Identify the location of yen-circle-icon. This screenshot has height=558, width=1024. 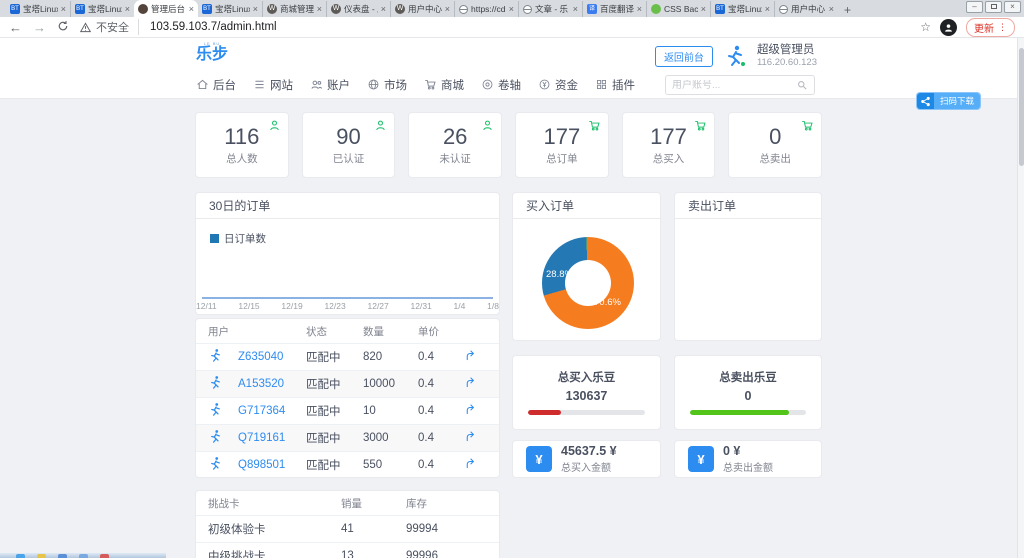
(544, 84).